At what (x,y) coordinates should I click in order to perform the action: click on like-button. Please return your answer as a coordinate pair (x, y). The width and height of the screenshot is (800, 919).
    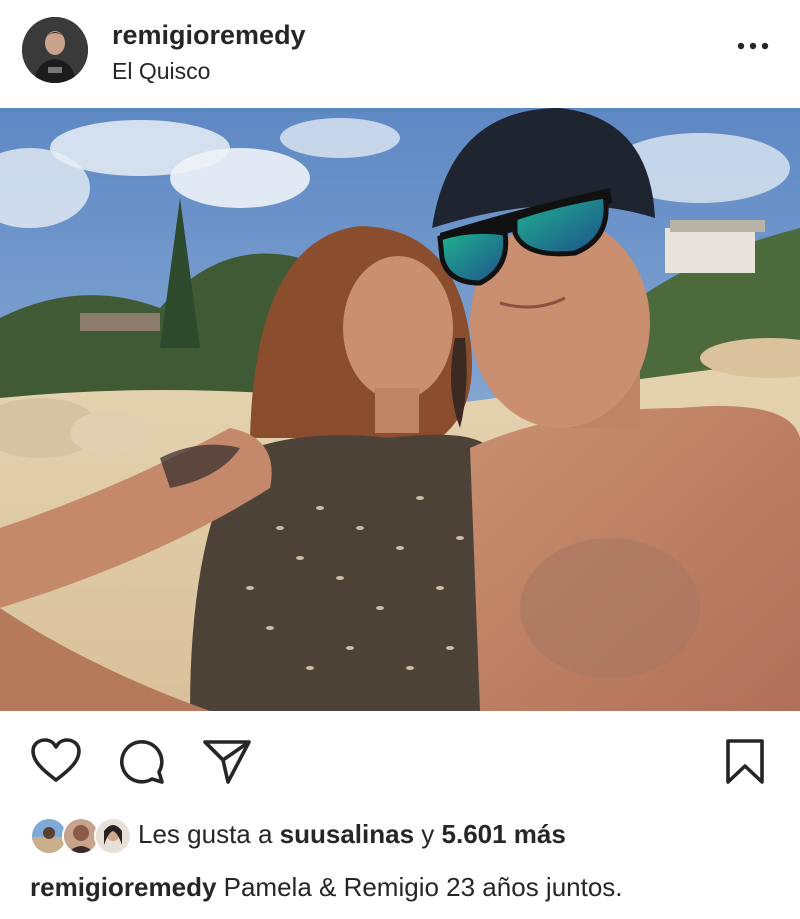
    Looking at the image, I should click on (56, 763).